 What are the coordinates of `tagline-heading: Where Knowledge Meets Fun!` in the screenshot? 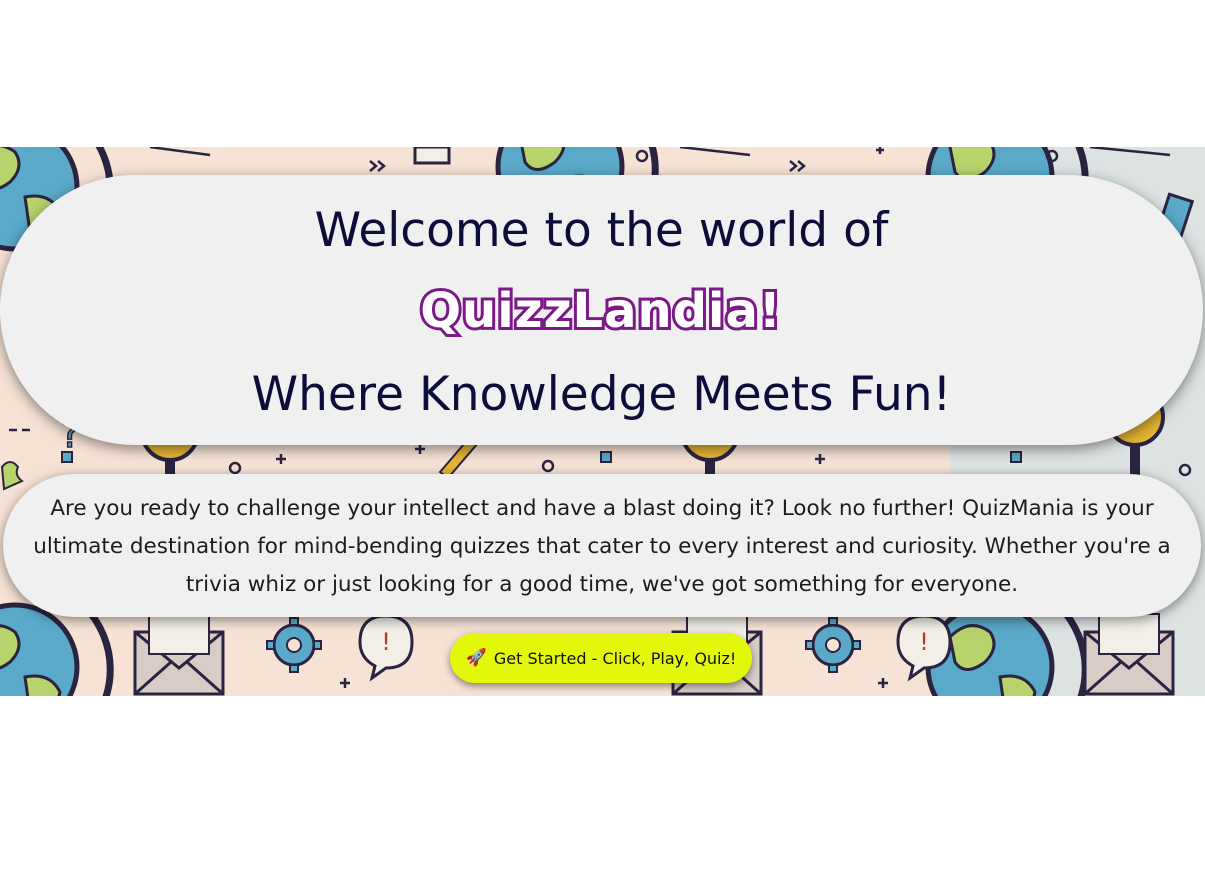 It's located at (601, 394).